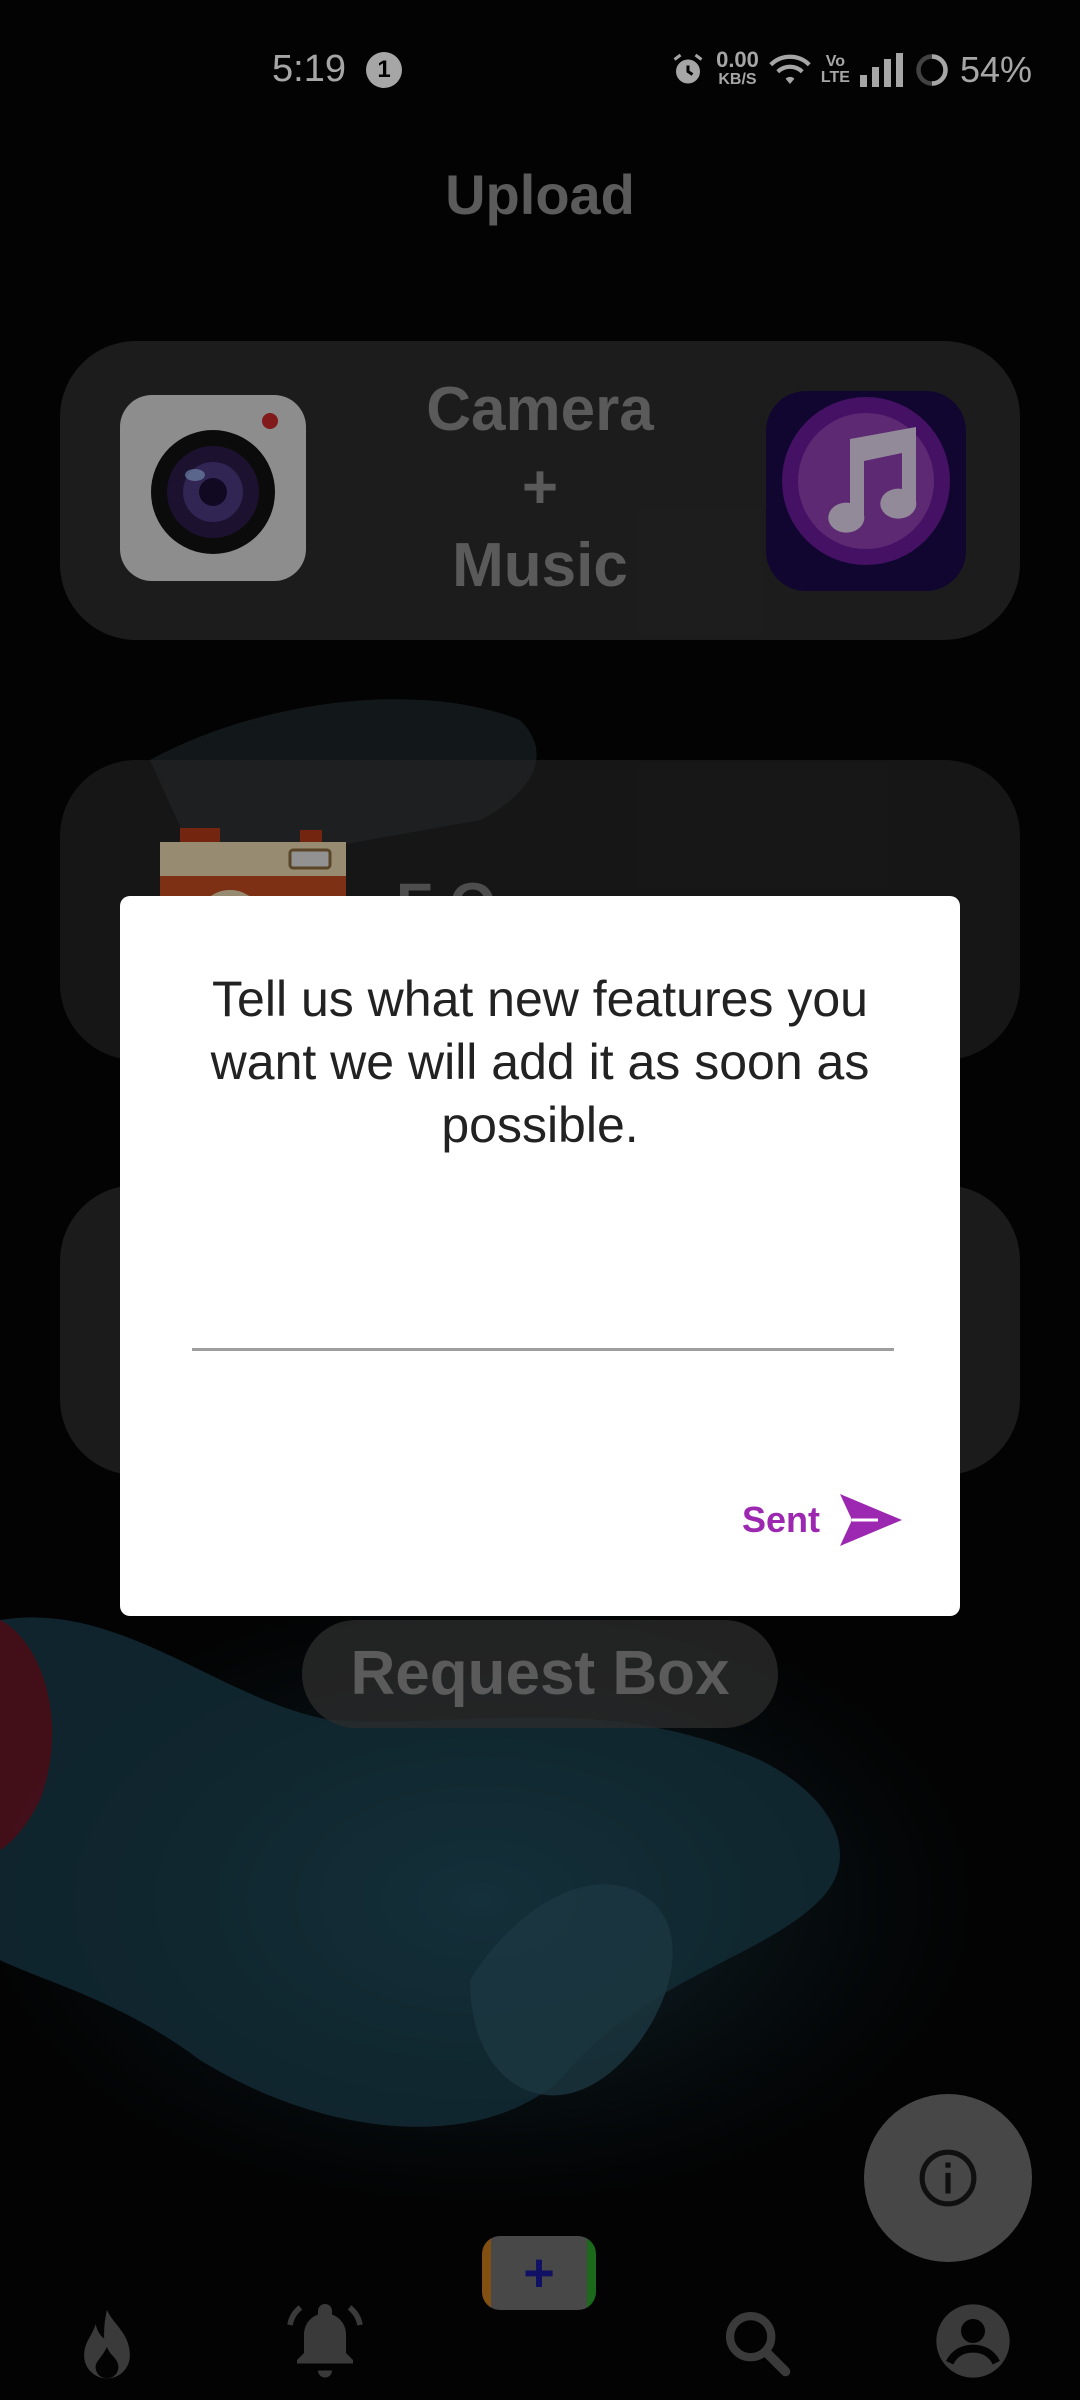 The image size is (1080, 2400). I want to click on send-button: Sent, so click(823, 1520).